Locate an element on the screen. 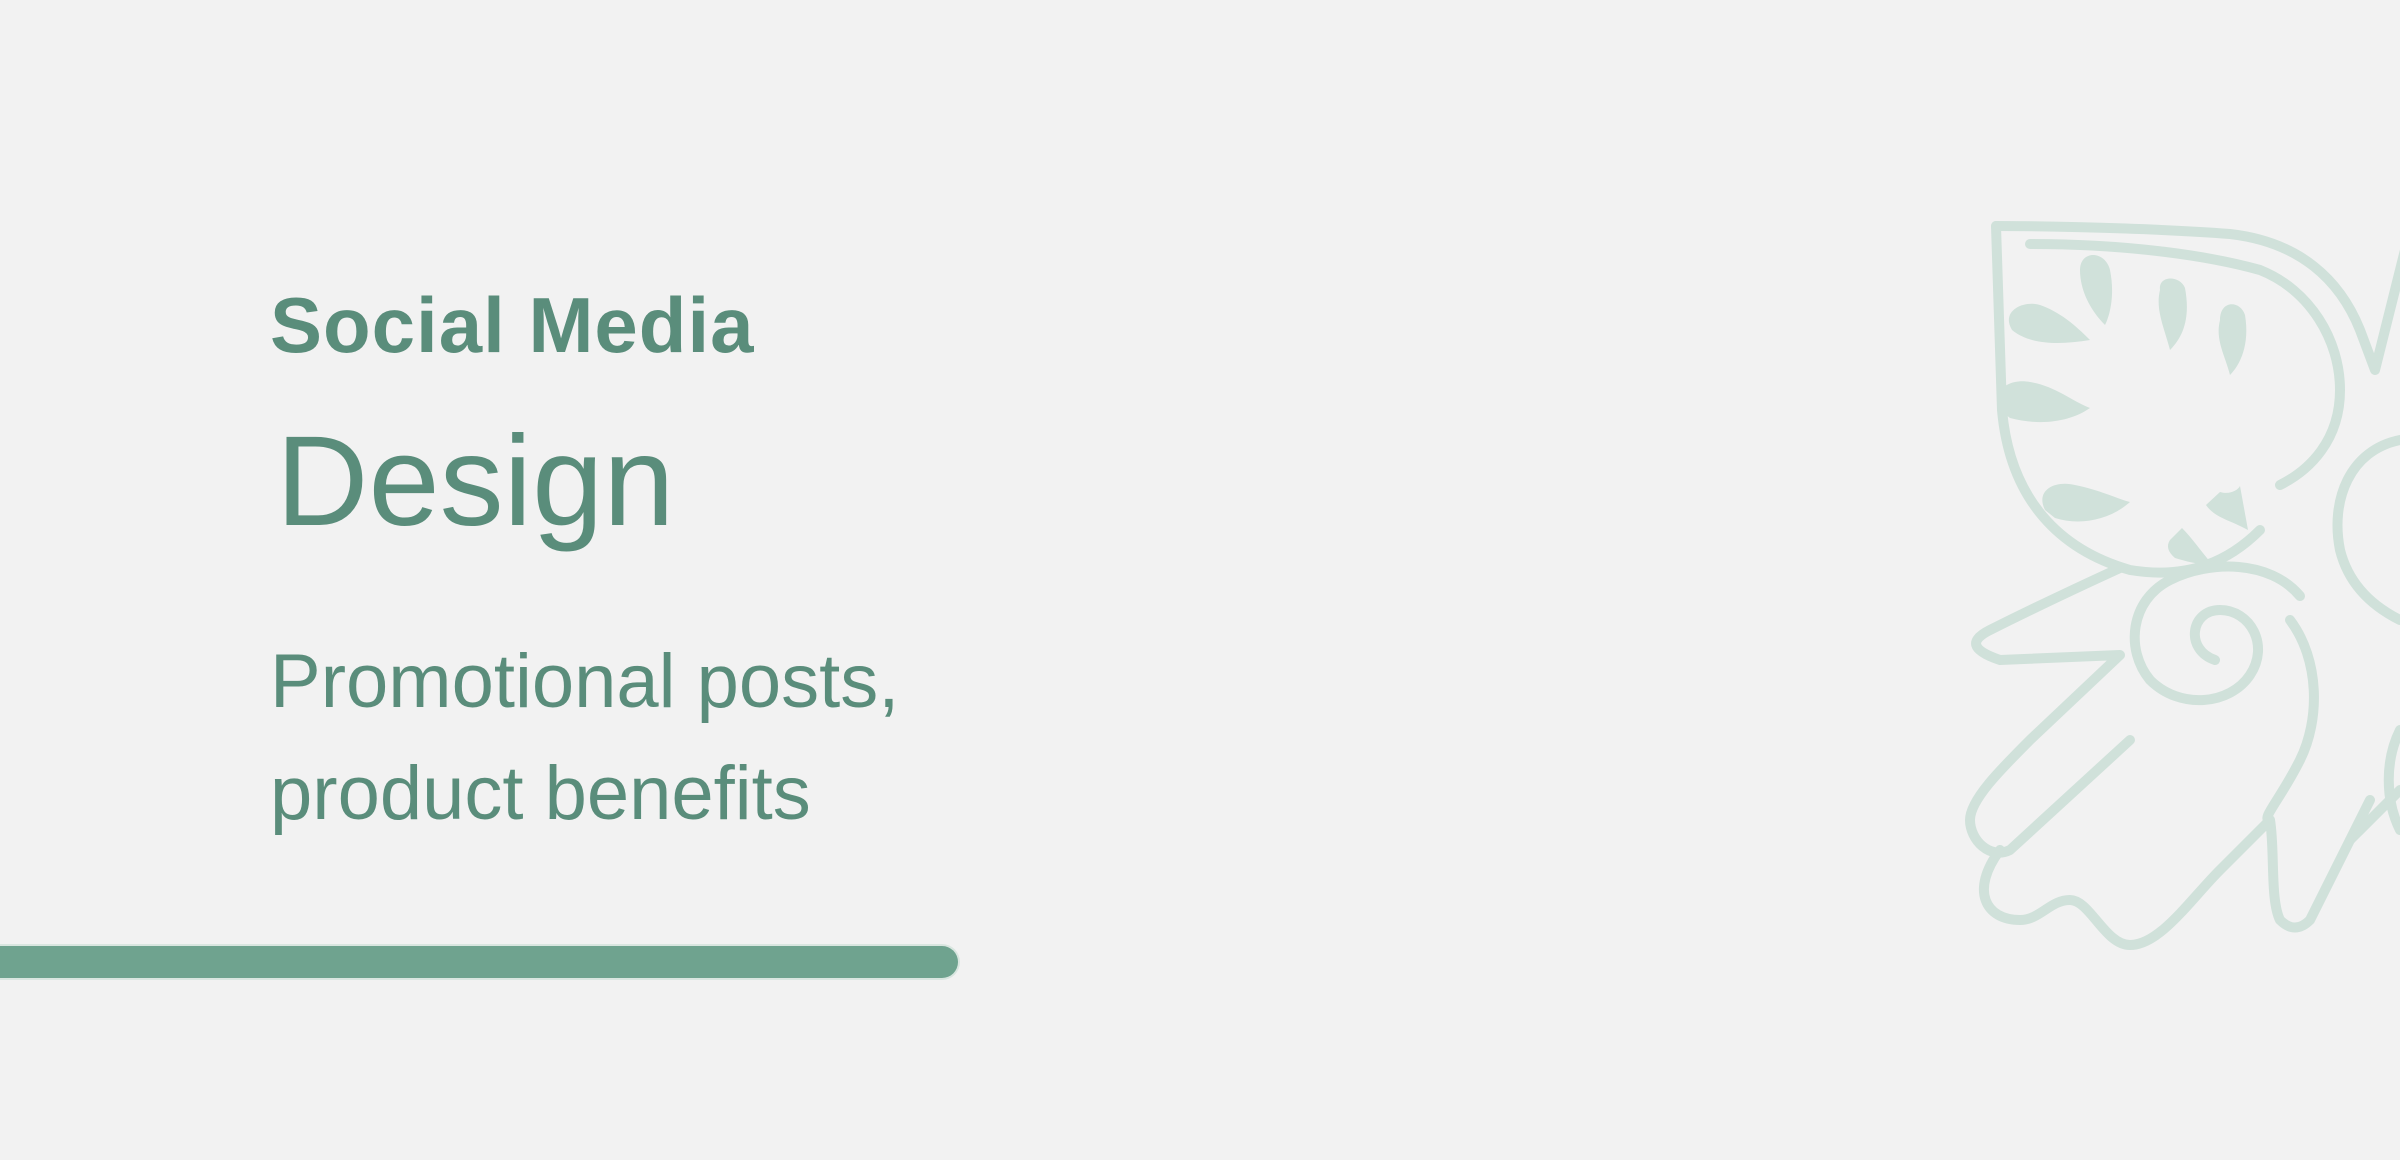 The height and width of the screenshot is (1160, 2400). banner-subtitle-line-2: product benefits is located at coordinates (540, 793).